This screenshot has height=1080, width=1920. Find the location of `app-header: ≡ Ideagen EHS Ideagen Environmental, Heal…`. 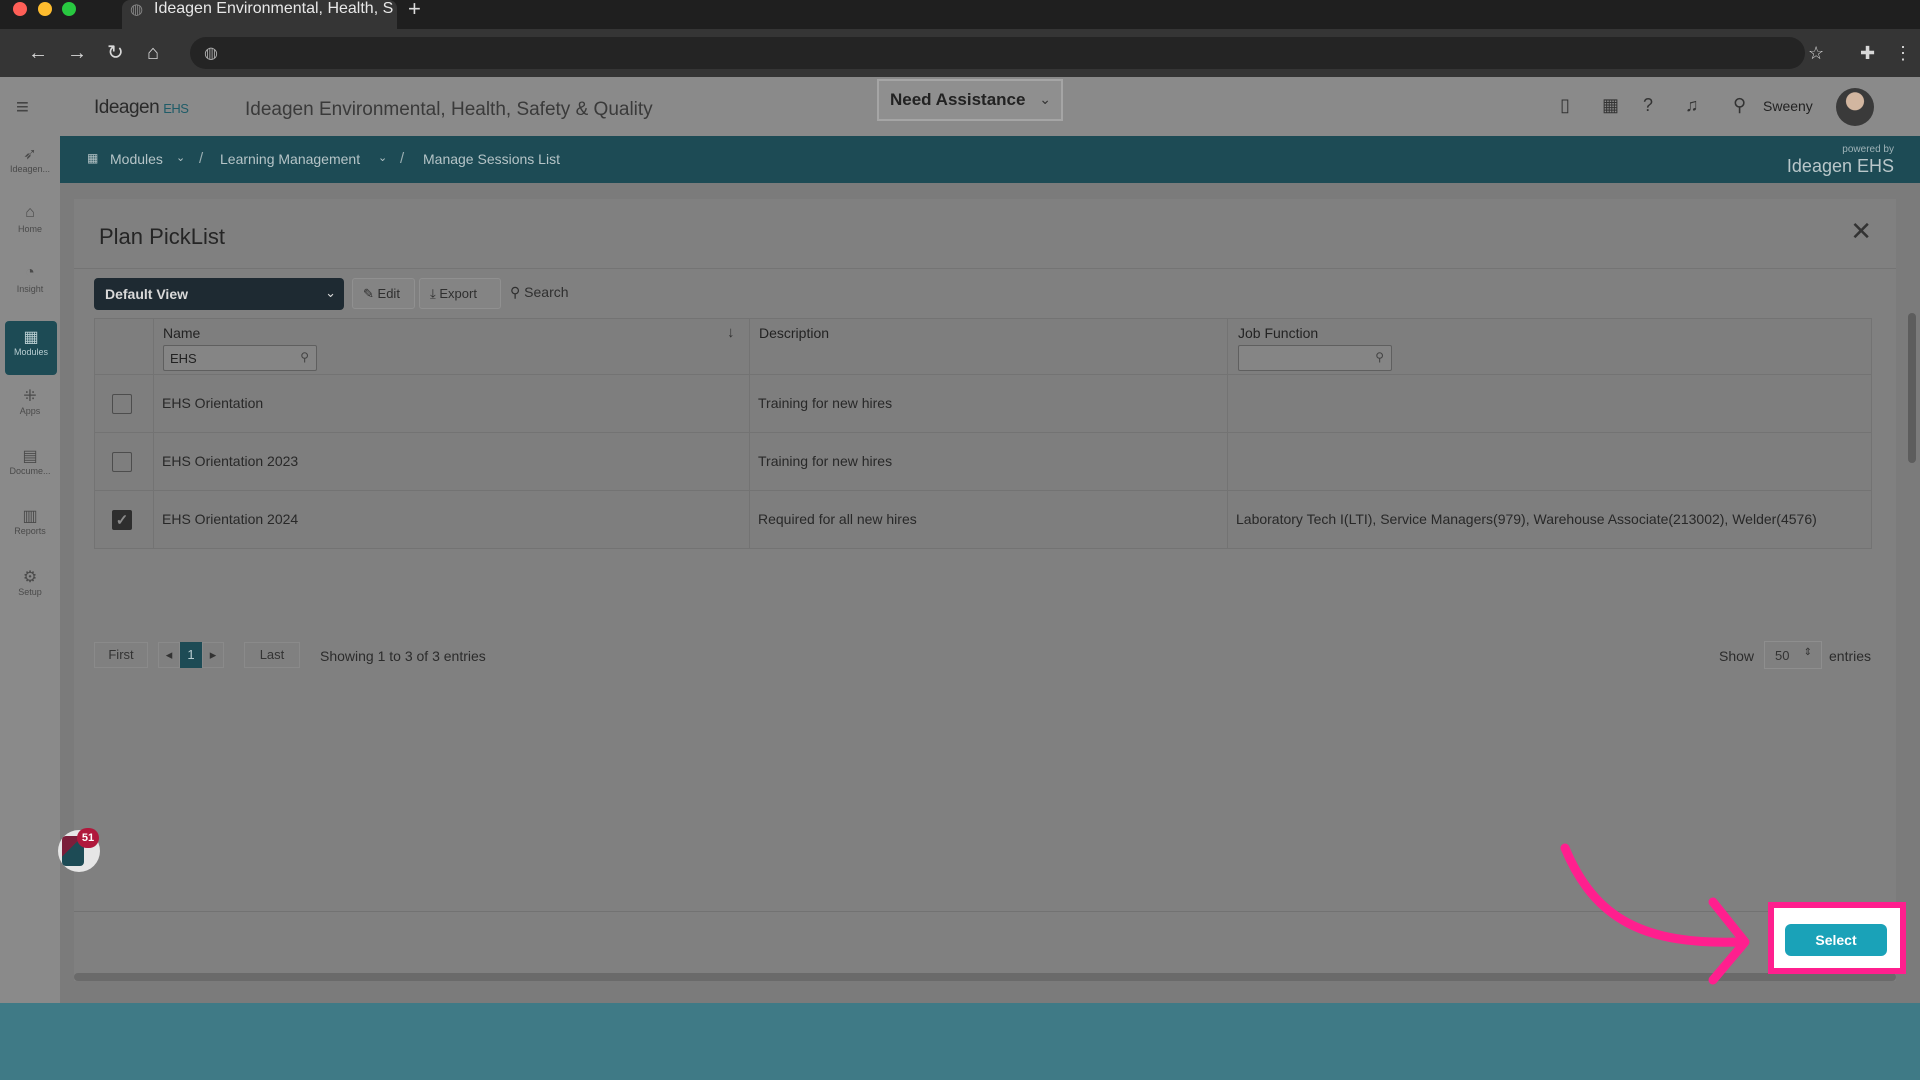

app-header: ≡ Ideagen EHS Ideagen Environmental, Heal… is located at coordinates (960, 106).